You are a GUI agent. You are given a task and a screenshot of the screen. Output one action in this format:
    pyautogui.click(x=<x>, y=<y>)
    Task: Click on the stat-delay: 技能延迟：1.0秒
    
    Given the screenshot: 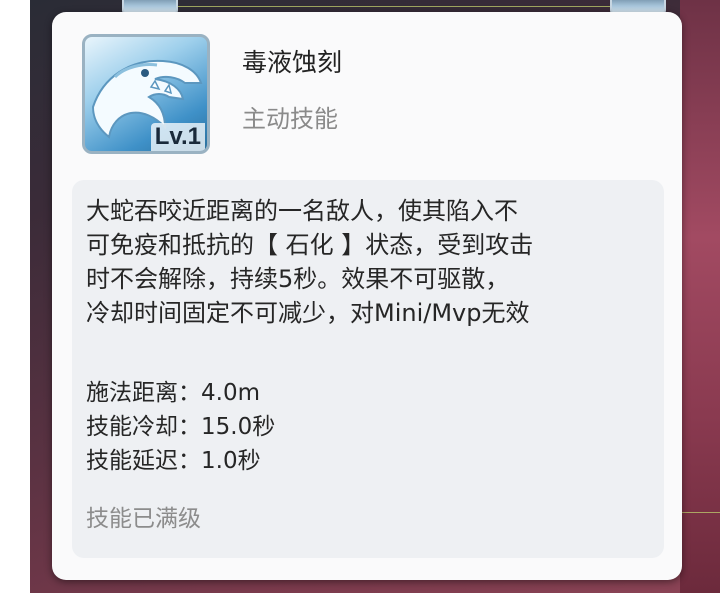 What is the action you would take?
    pyautogui.click(x=366, y=461)
    